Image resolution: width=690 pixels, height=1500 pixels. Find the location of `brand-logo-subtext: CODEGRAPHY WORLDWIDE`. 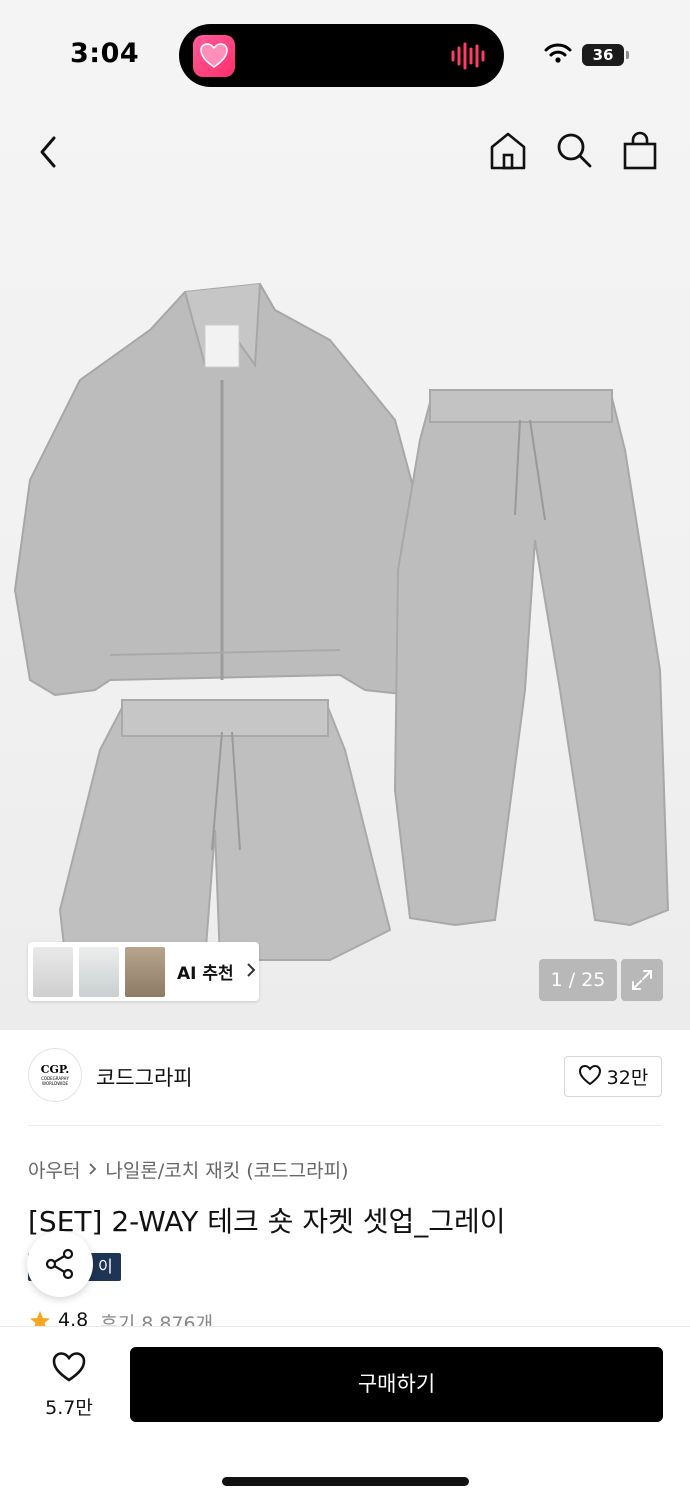

brand-logo-subtext: CODEGRAPHY WORLDWIDE is located at coordinates (55, 1081).